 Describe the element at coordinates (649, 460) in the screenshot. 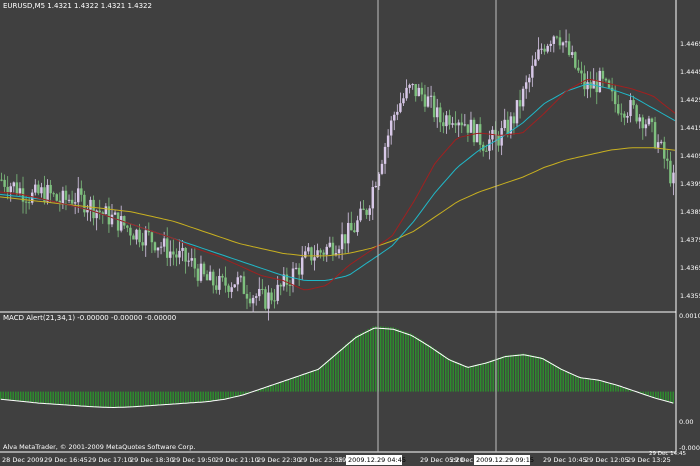

I see `time-tick: 29 Dec 13:25` at that location.